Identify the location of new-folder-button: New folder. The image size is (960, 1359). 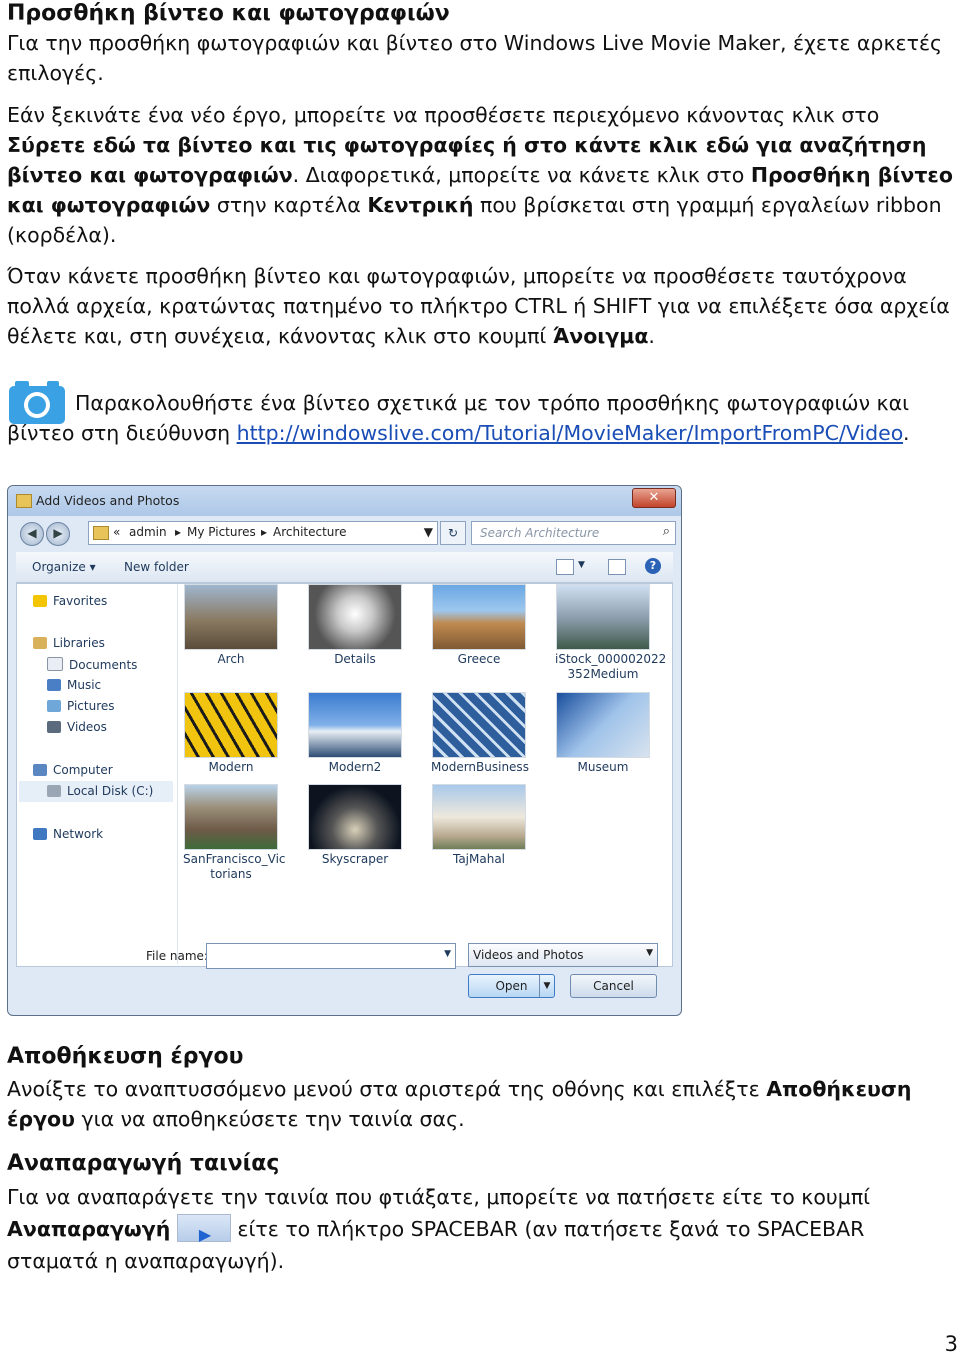
(156, 567).